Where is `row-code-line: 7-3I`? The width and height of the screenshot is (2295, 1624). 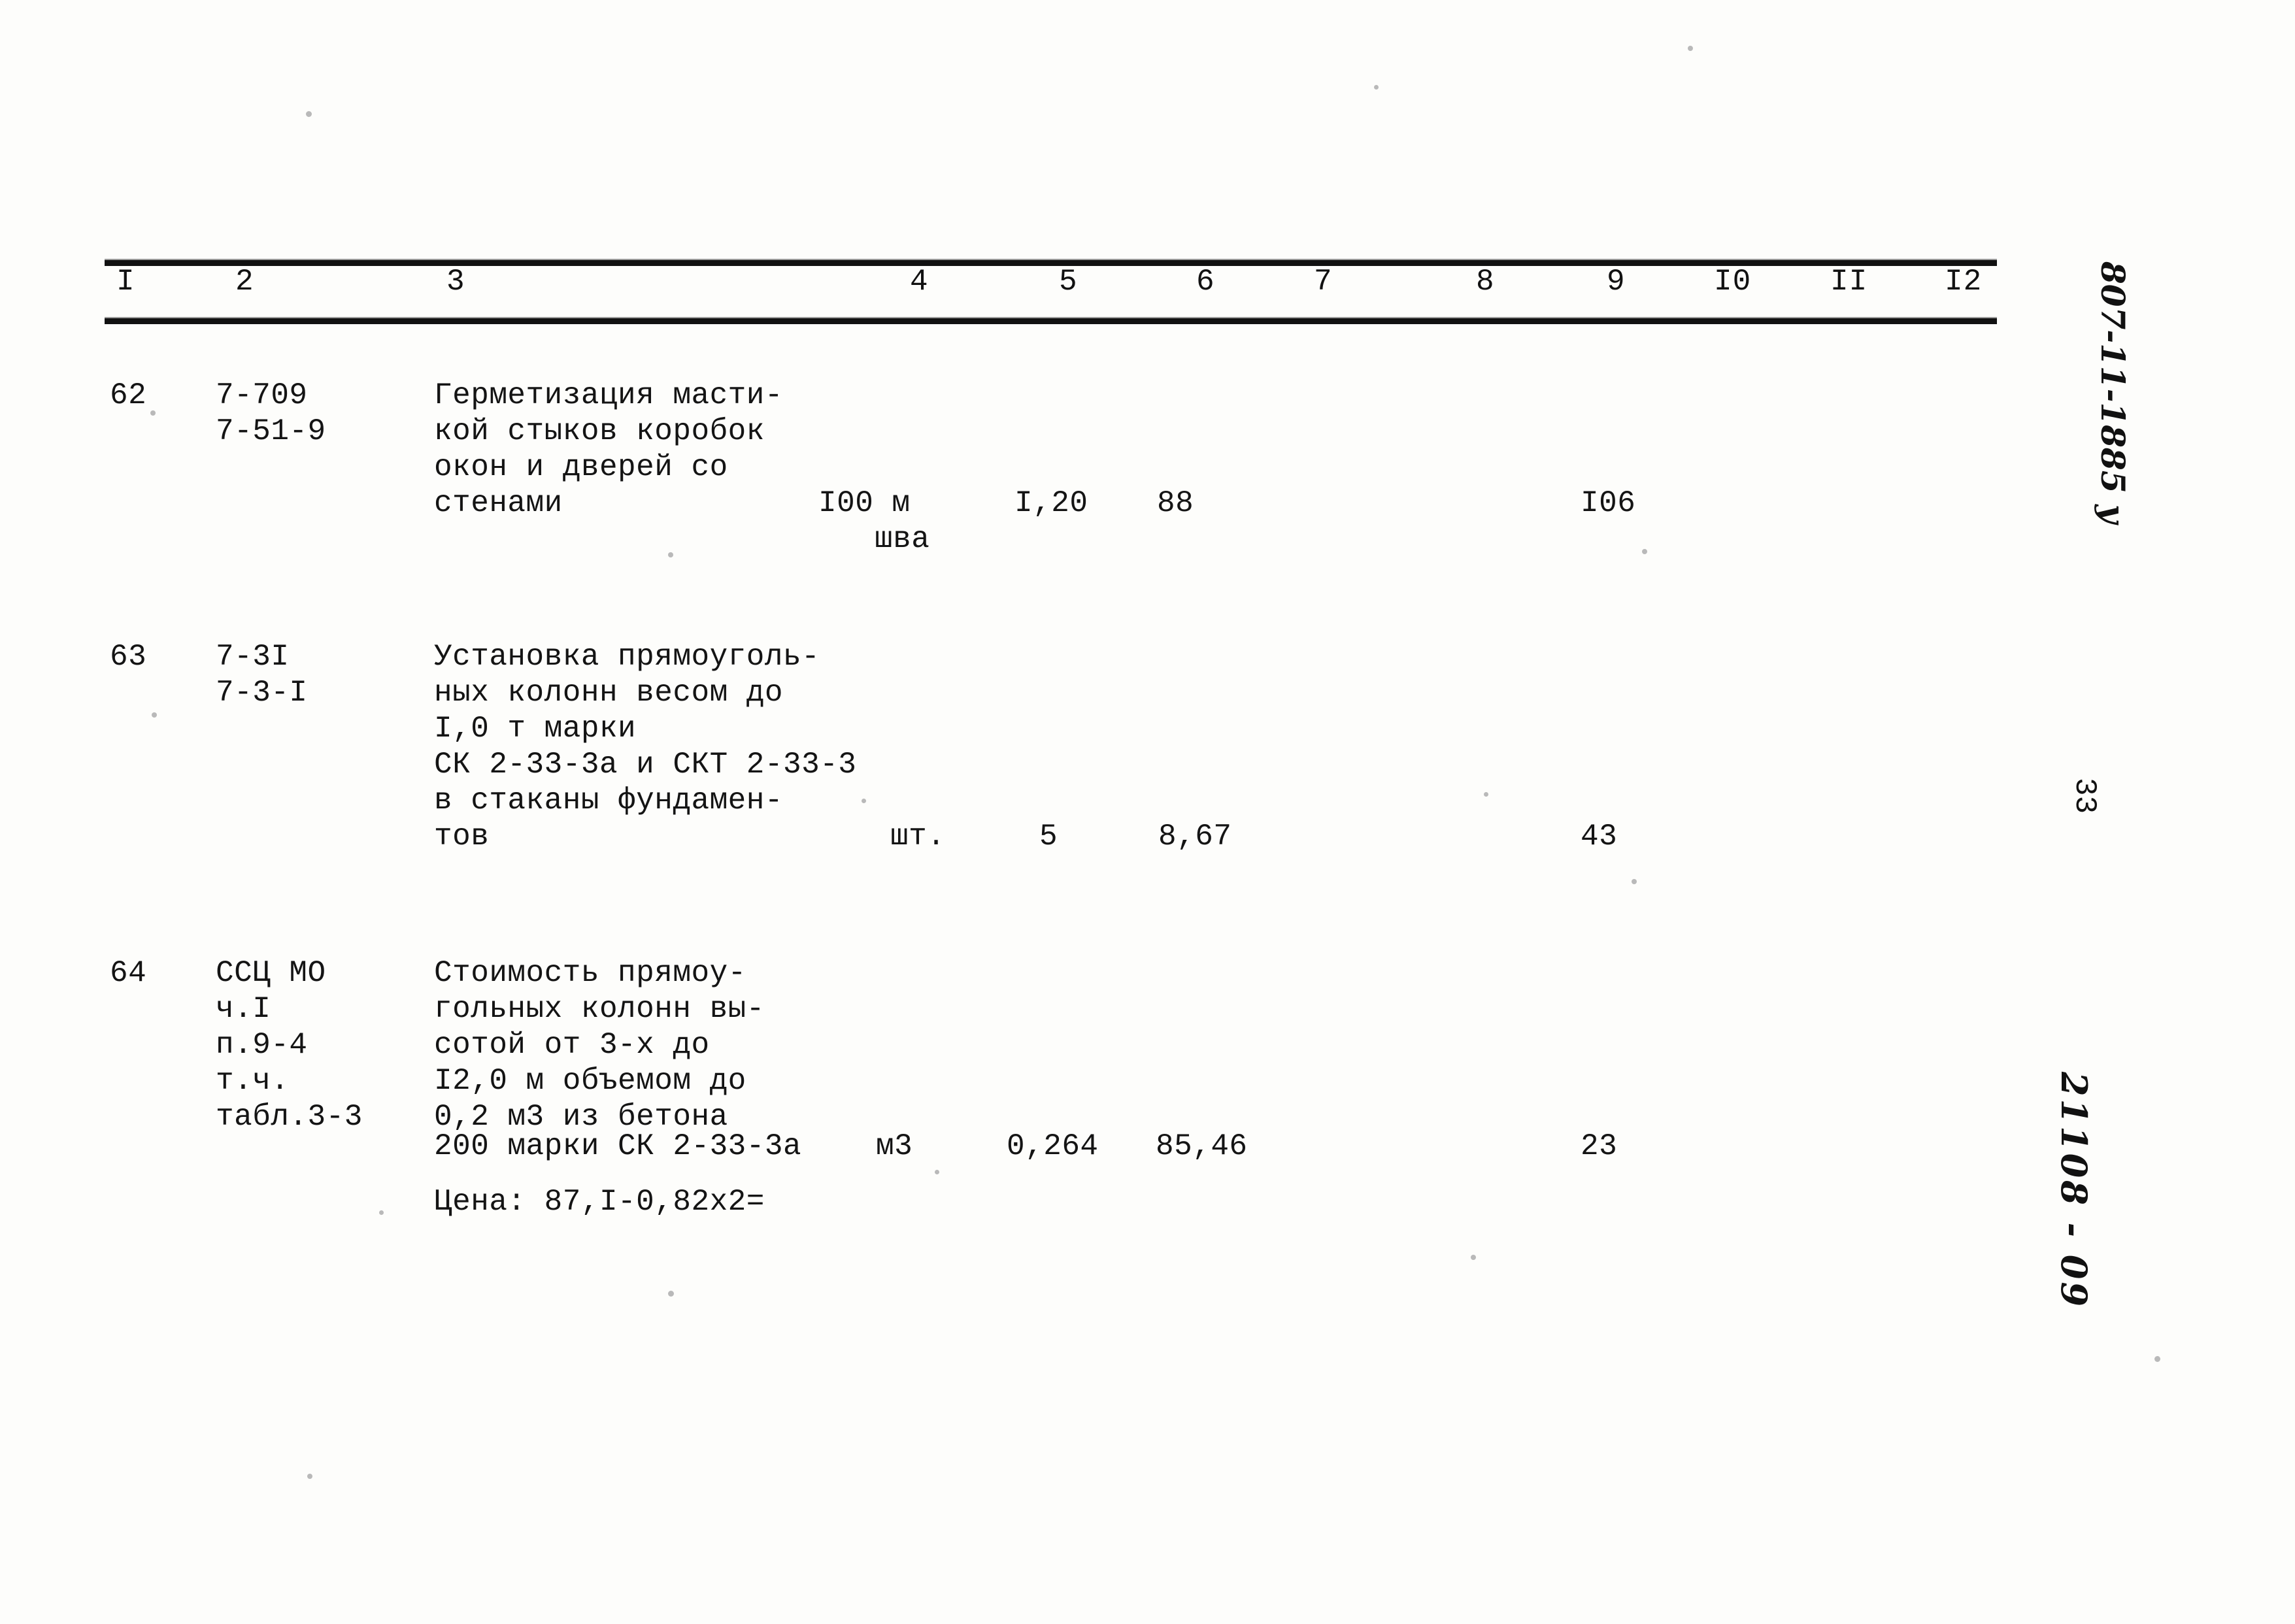 row-code-line: 7-3I is located at coordinates (253, 657).